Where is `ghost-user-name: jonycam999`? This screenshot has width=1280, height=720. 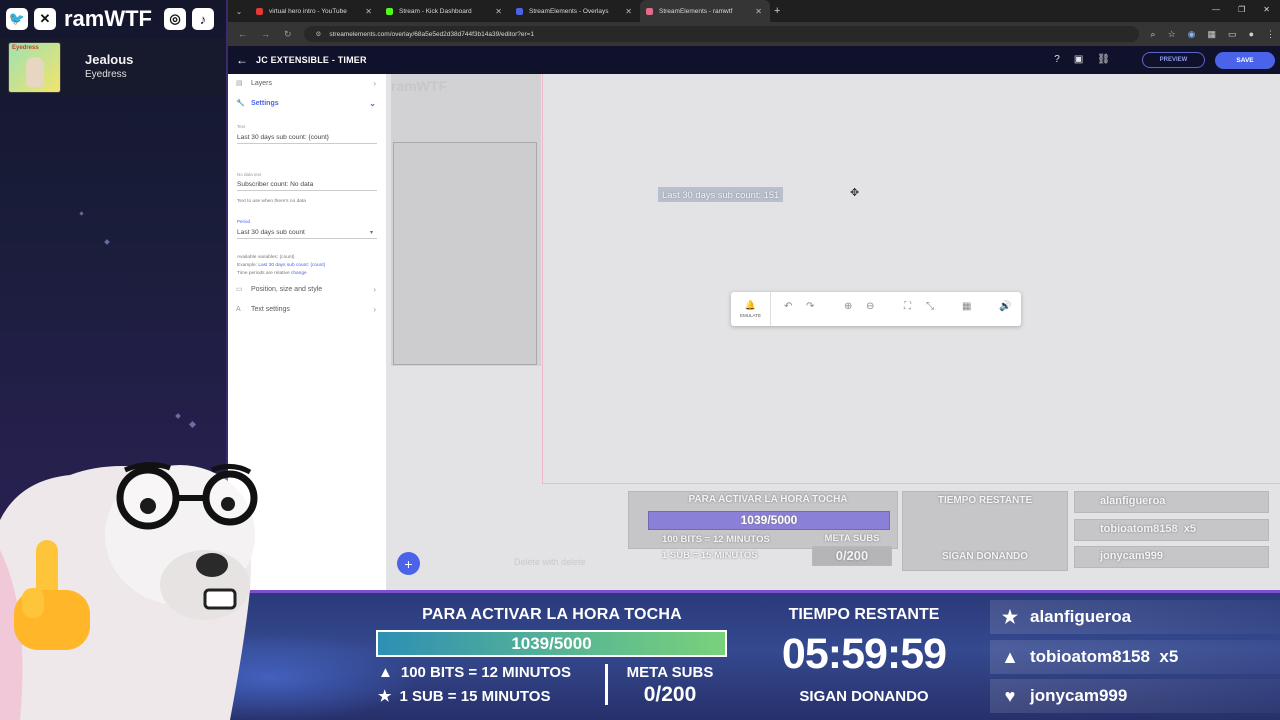
ghost-user-name: jonycam999 is located at coordinates (1131, 556).